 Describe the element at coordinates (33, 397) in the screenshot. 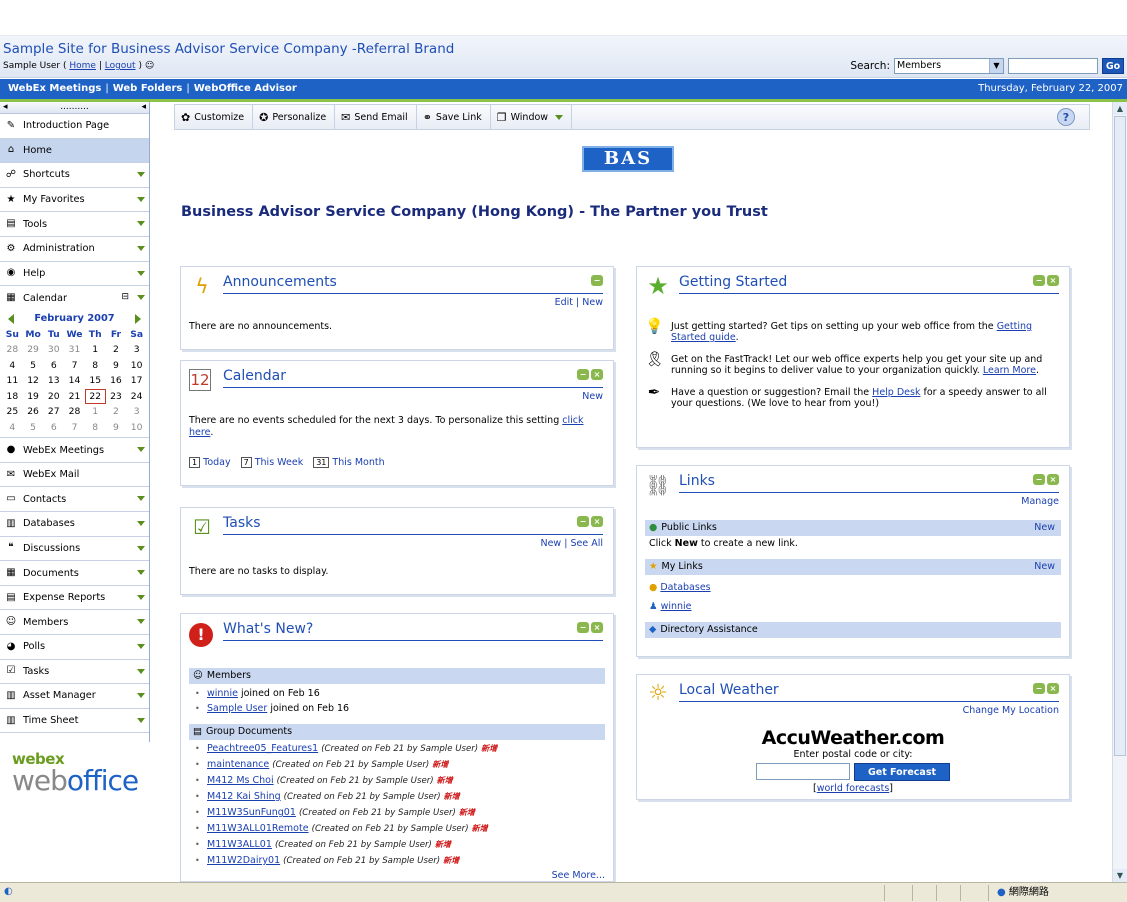

I see `calendar-day: 19` at that location.